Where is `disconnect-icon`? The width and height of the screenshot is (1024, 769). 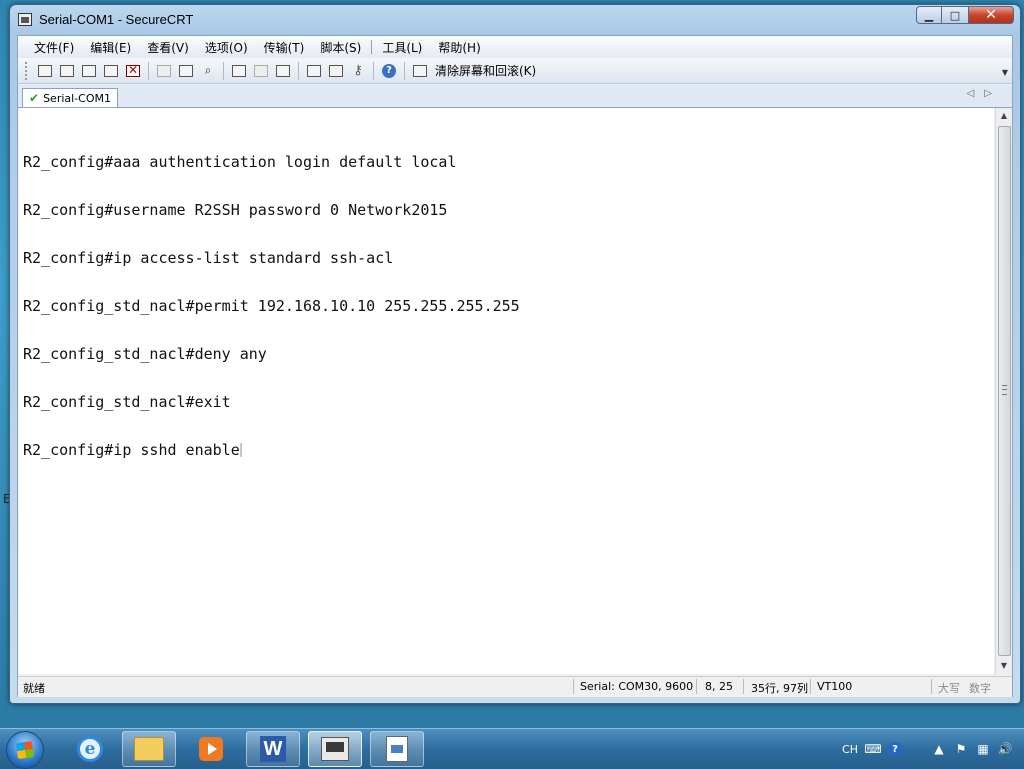 disconnect-icon is located at coordinates (133, 70).